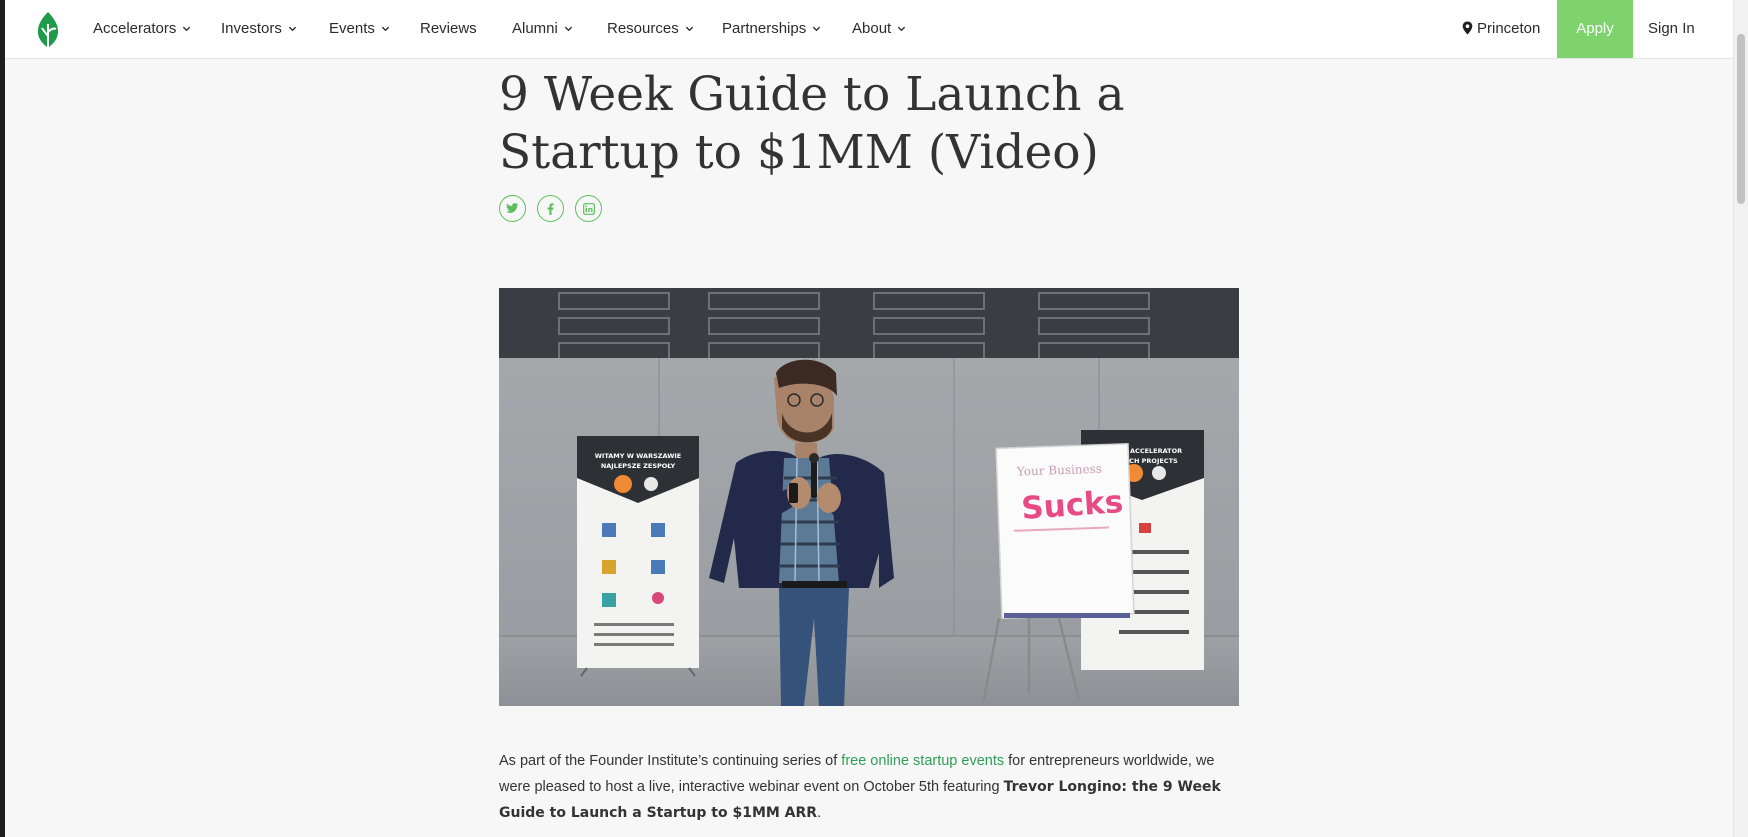  I want to click on nav-label: Investors, so click(251, 28).